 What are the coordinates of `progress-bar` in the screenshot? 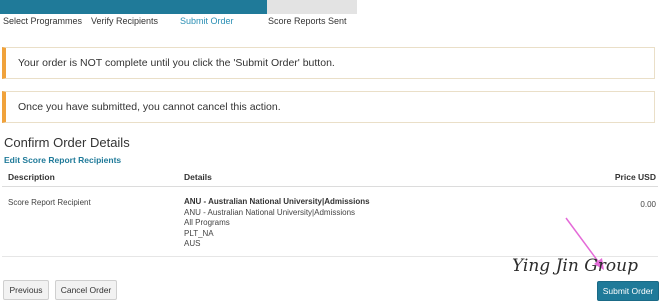 It's located at (178, 8).